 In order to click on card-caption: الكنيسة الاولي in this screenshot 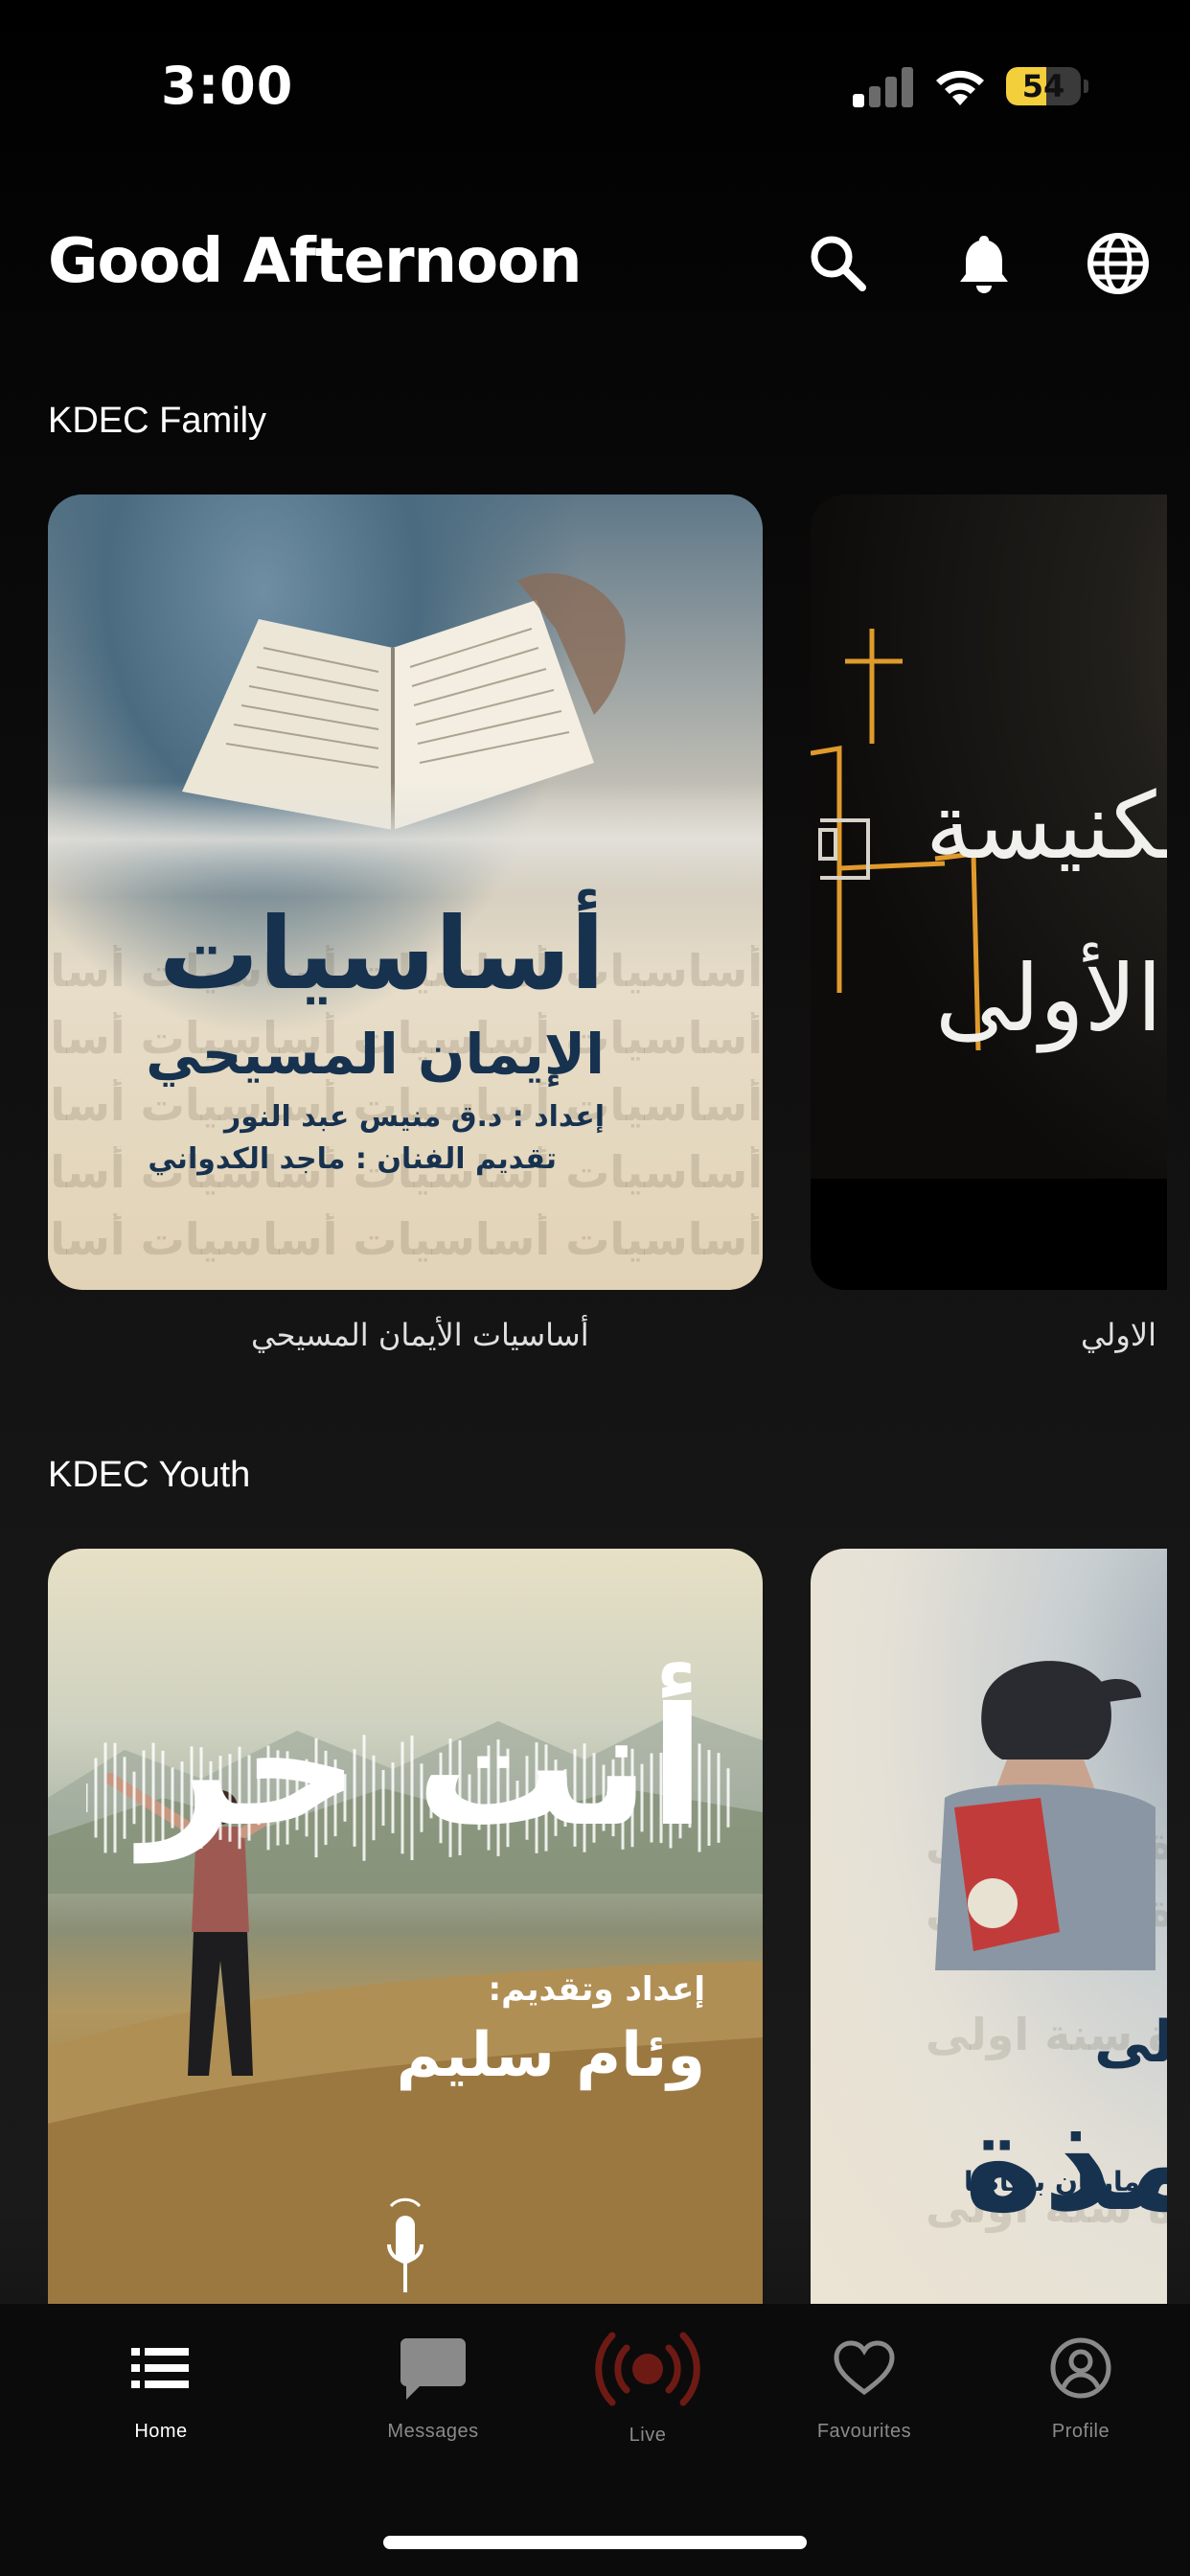, I will do `click(1124, 1335)`.